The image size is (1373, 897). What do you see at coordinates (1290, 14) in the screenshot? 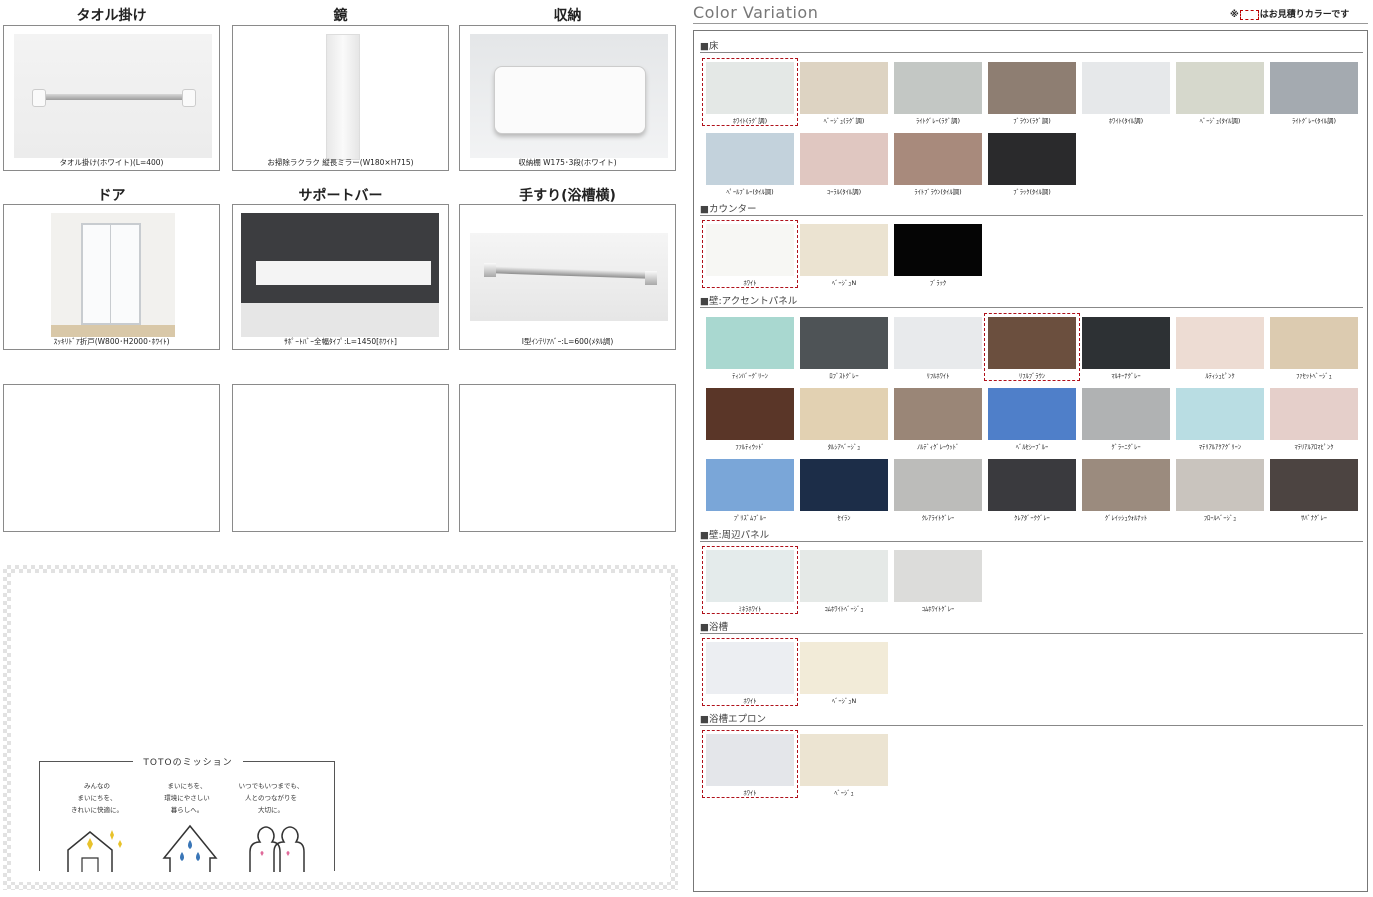
I see `estimate-color-note: ※ はお見積りカラーです` at bounding box center [1290, 14].